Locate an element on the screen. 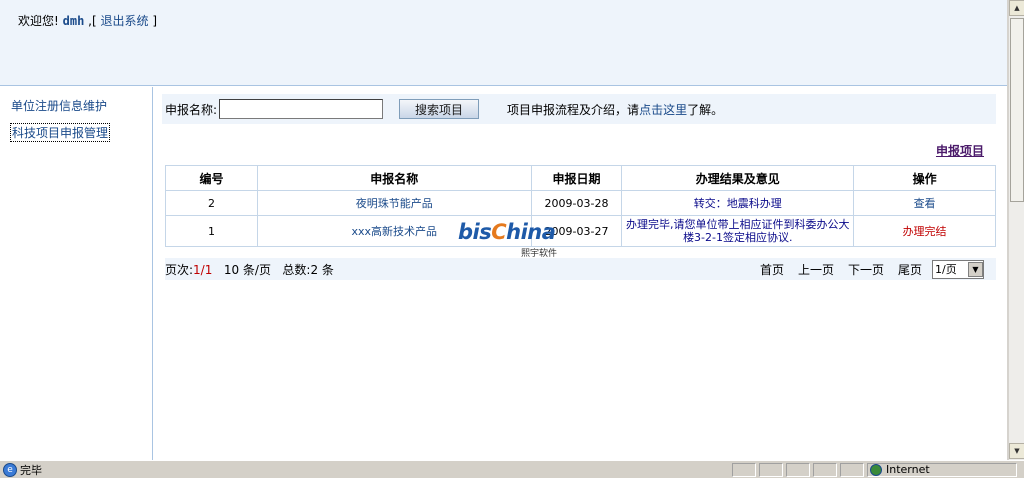 The height and width of the screenshot is (478, 1024). cell-id: 2 is located at coordinates (211, 203).